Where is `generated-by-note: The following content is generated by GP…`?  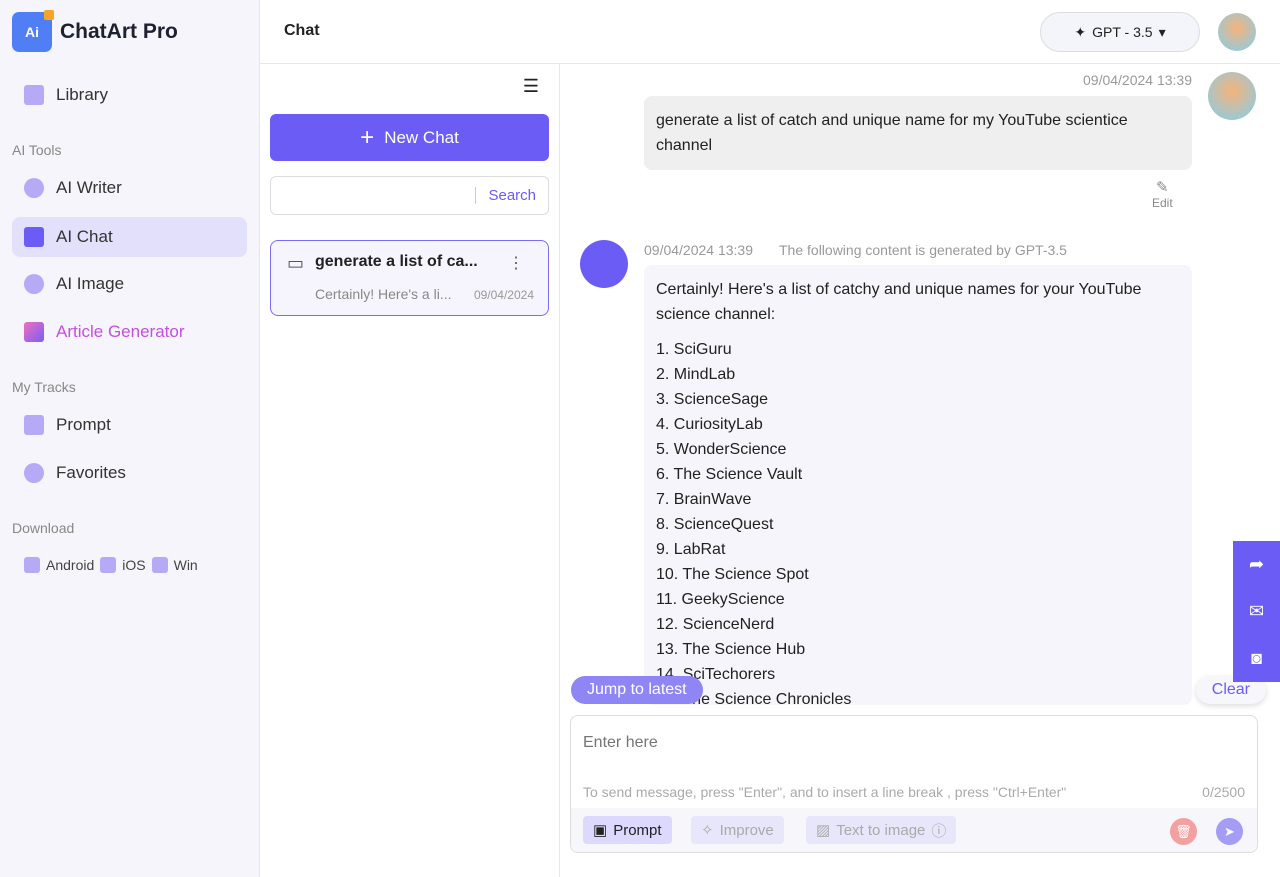 generated-by-note: The following content is generated by GP… is located at coordinates (923, 250).